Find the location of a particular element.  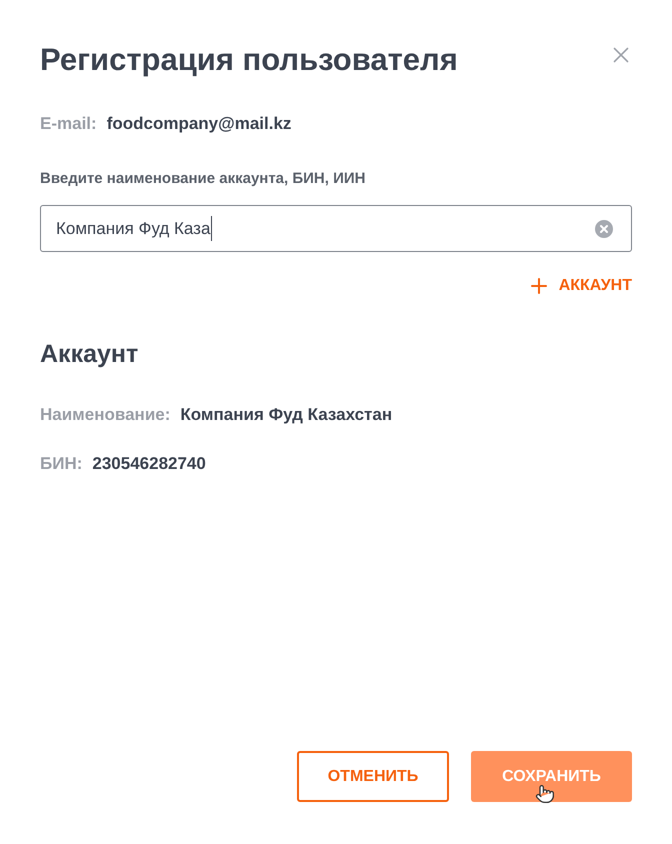

search-field: Компания Фуд Каза is located at coordinates (336, 228).